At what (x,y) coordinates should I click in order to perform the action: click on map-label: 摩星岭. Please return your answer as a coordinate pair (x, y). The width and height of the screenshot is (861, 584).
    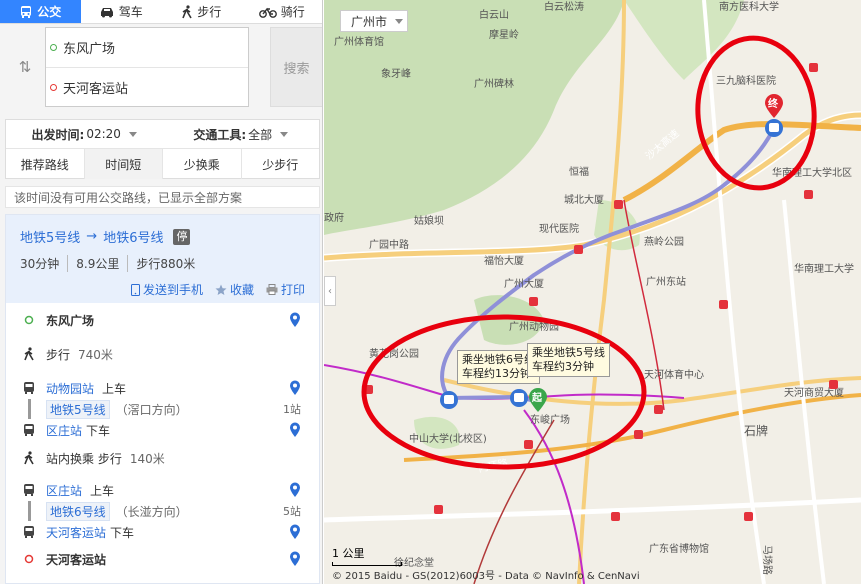
    Looking at the image, I should click on (504, 34).